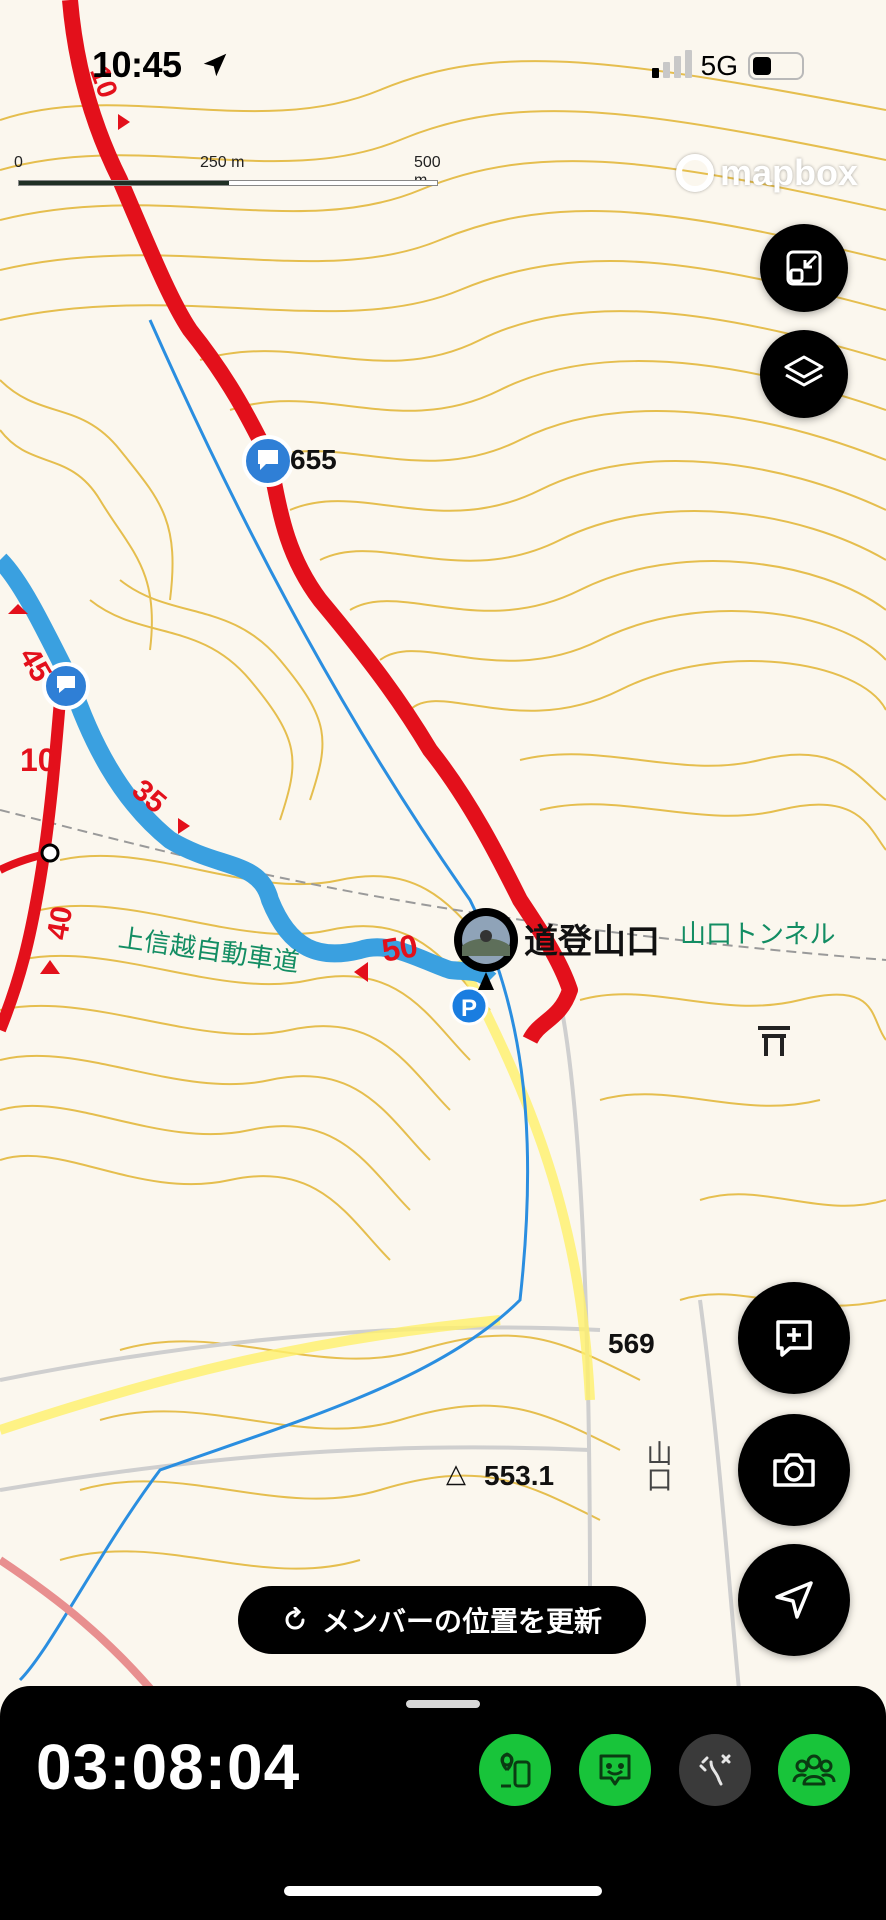  I want to click on junction-dot, so click(50, 853).